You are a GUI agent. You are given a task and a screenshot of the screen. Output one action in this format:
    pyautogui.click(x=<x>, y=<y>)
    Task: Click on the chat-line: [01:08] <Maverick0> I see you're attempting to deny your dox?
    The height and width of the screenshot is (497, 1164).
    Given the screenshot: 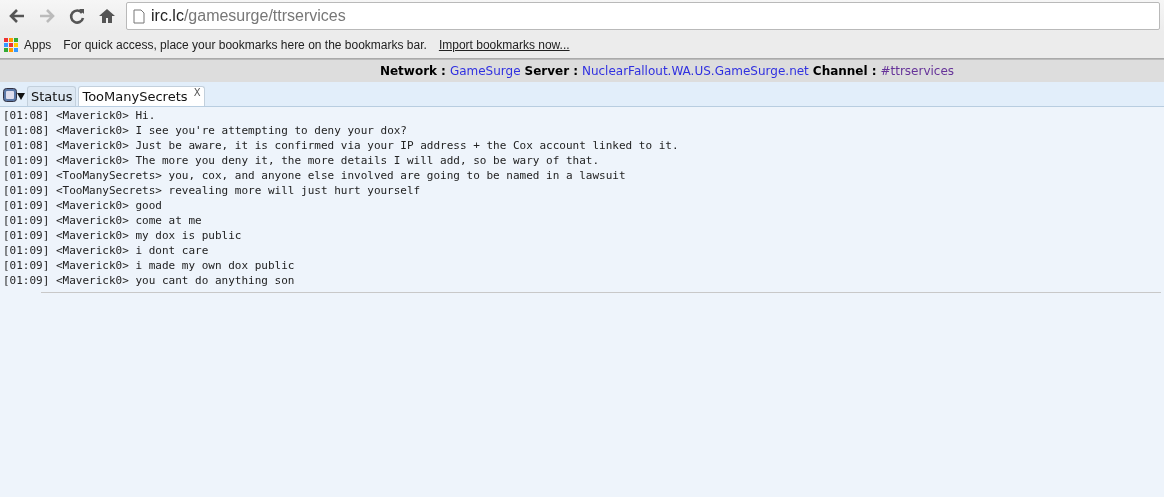 What is the action you would take?
    pyautogui.click(x=205, y=130)
    